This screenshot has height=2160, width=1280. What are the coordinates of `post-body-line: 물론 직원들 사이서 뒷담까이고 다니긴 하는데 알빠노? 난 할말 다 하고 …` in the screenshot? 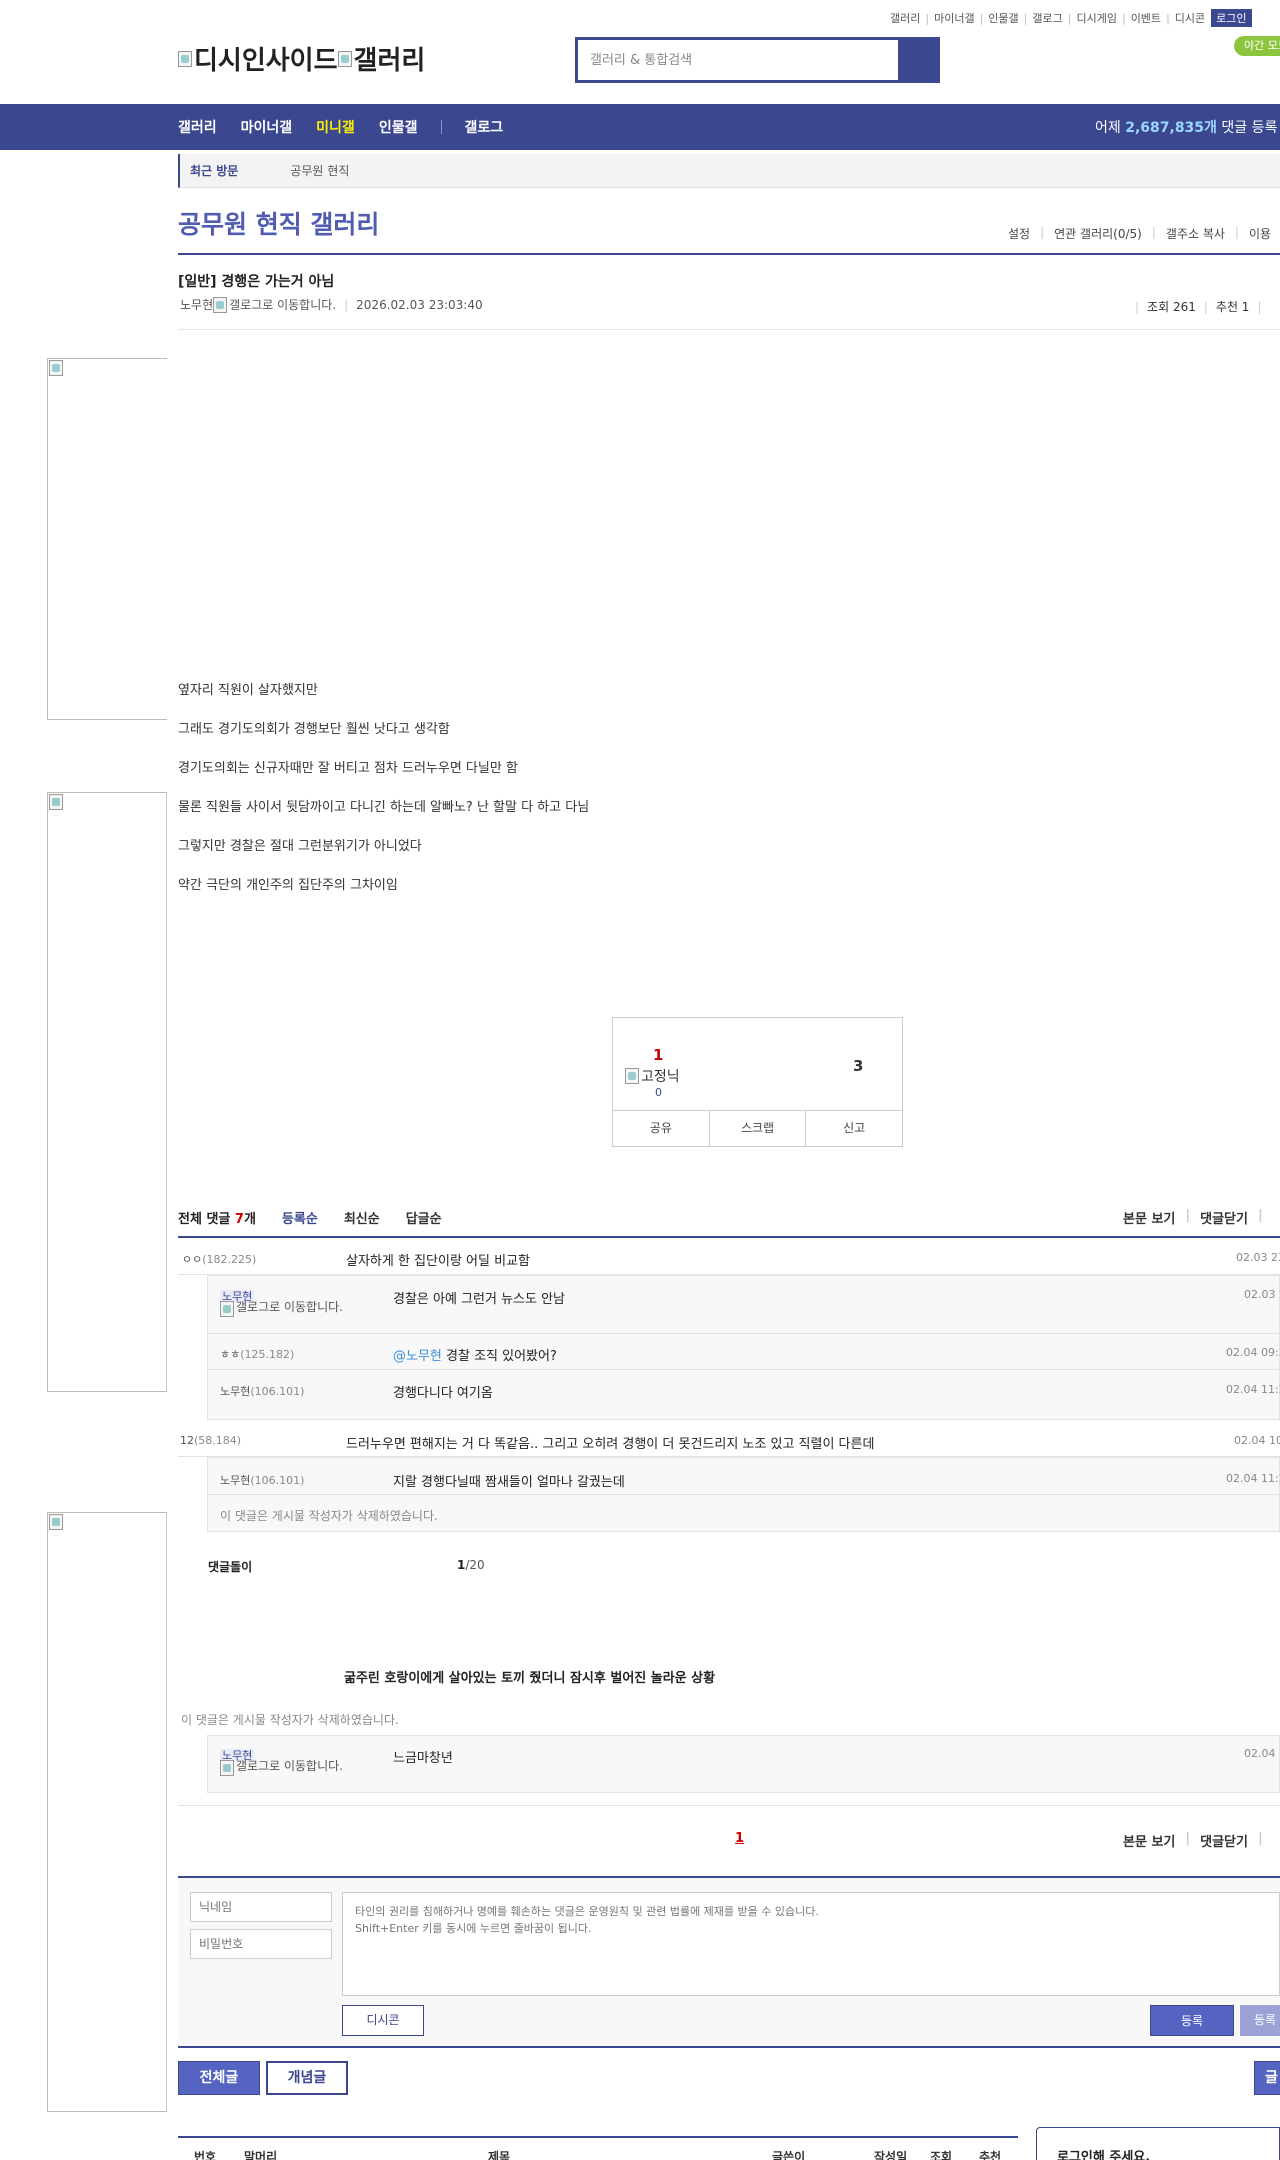 It's located at (384, 807).